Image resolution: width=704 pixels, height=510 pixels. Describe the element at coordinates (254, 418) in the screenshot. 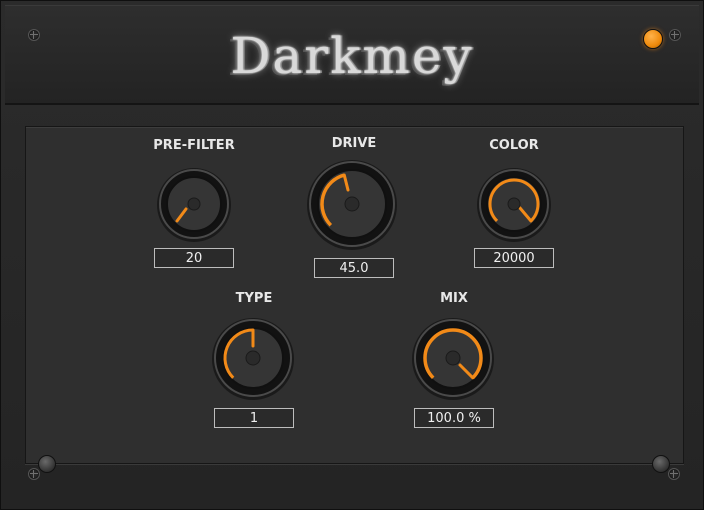

I see `type-value: 1` at that location.